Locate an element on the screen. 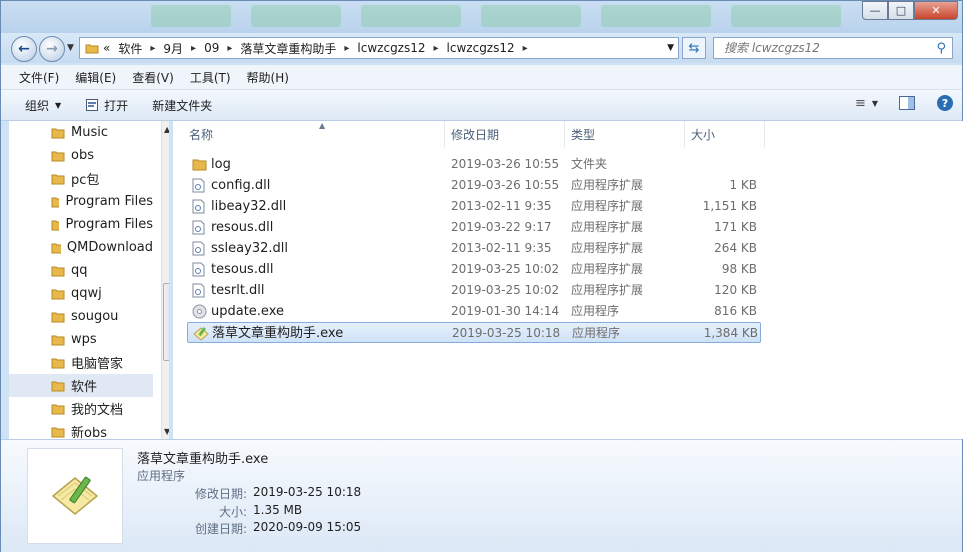 The image size is (963, 552). file-row: config.dll 2019-03-26 10:55 应用程序扩展 1 KB is located at coordinates (474, 185).